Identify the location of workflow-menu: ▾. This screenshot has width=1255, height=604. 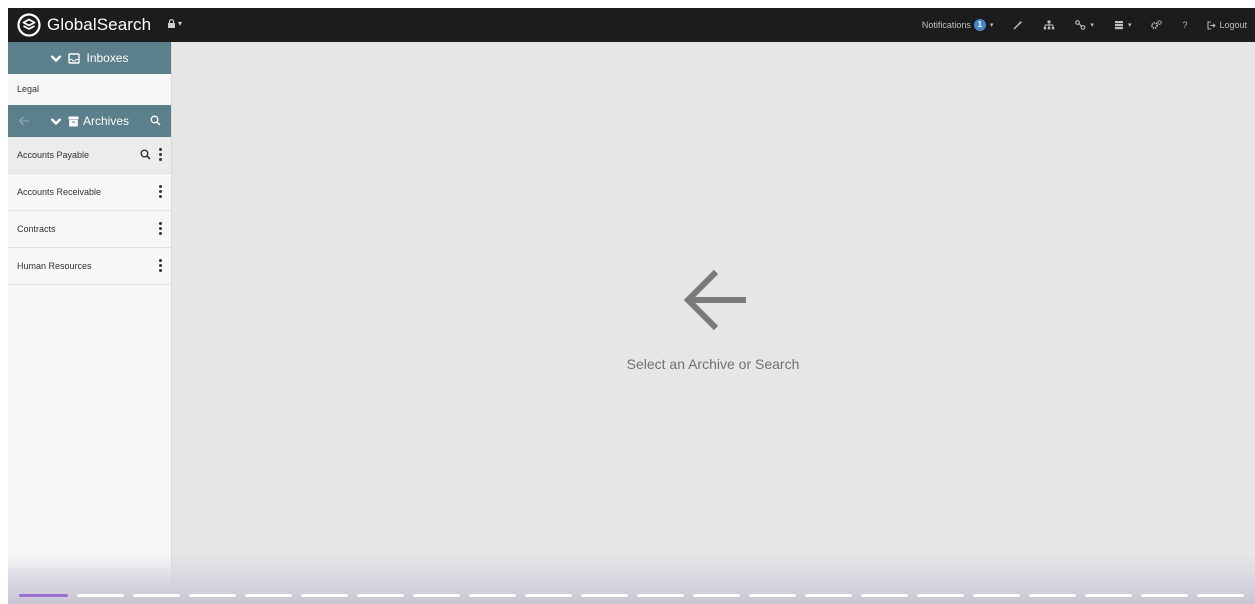
(1084, 25).